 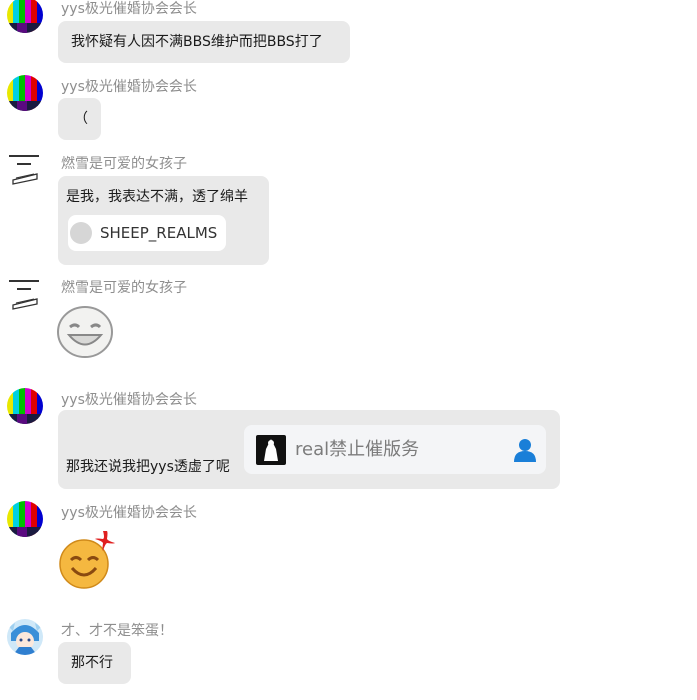 What do you see at coordinates (81, 233) in the screenshot?
I see `mention-avatar-icon` at bounding box center [81, 233].